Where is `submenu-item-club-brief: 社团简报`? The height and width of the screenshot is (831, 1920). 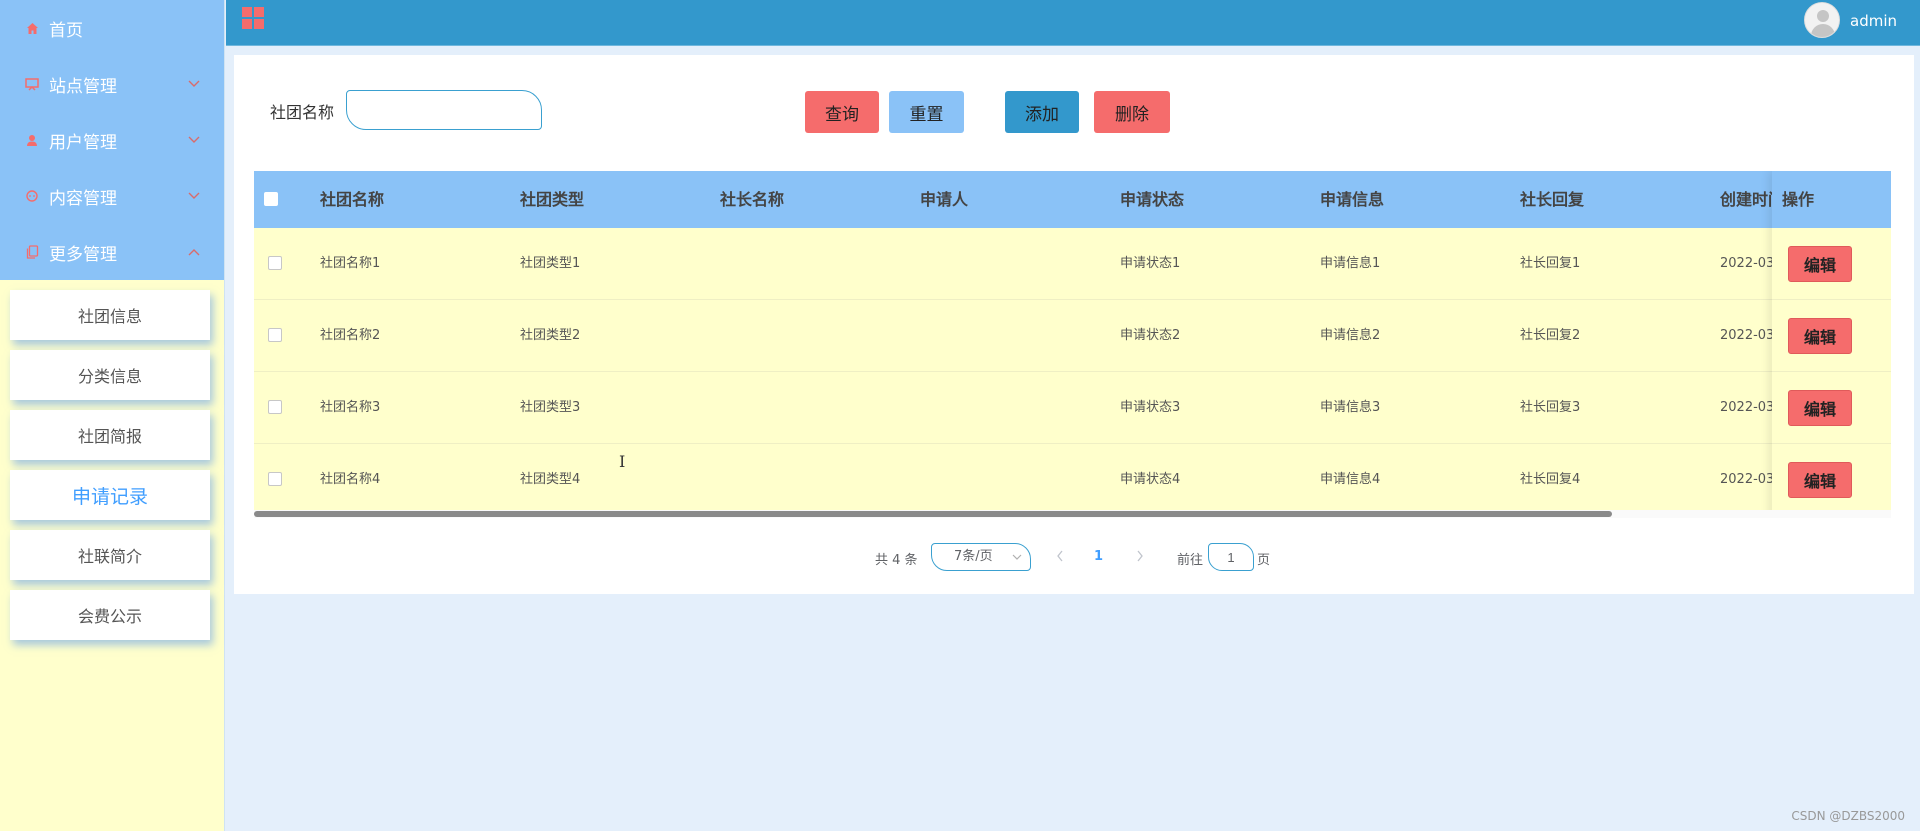
submenu-item-club-brief: 社团简报 is located at coordinates (110, 435).